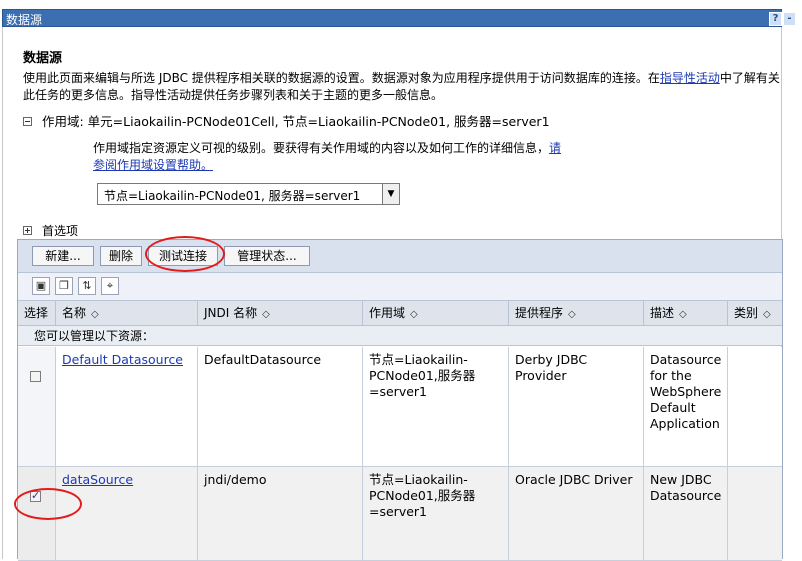  I want to click on table-icon-toolbar: ▣ ❐ ⇅ ⌖, so click(400, 287).